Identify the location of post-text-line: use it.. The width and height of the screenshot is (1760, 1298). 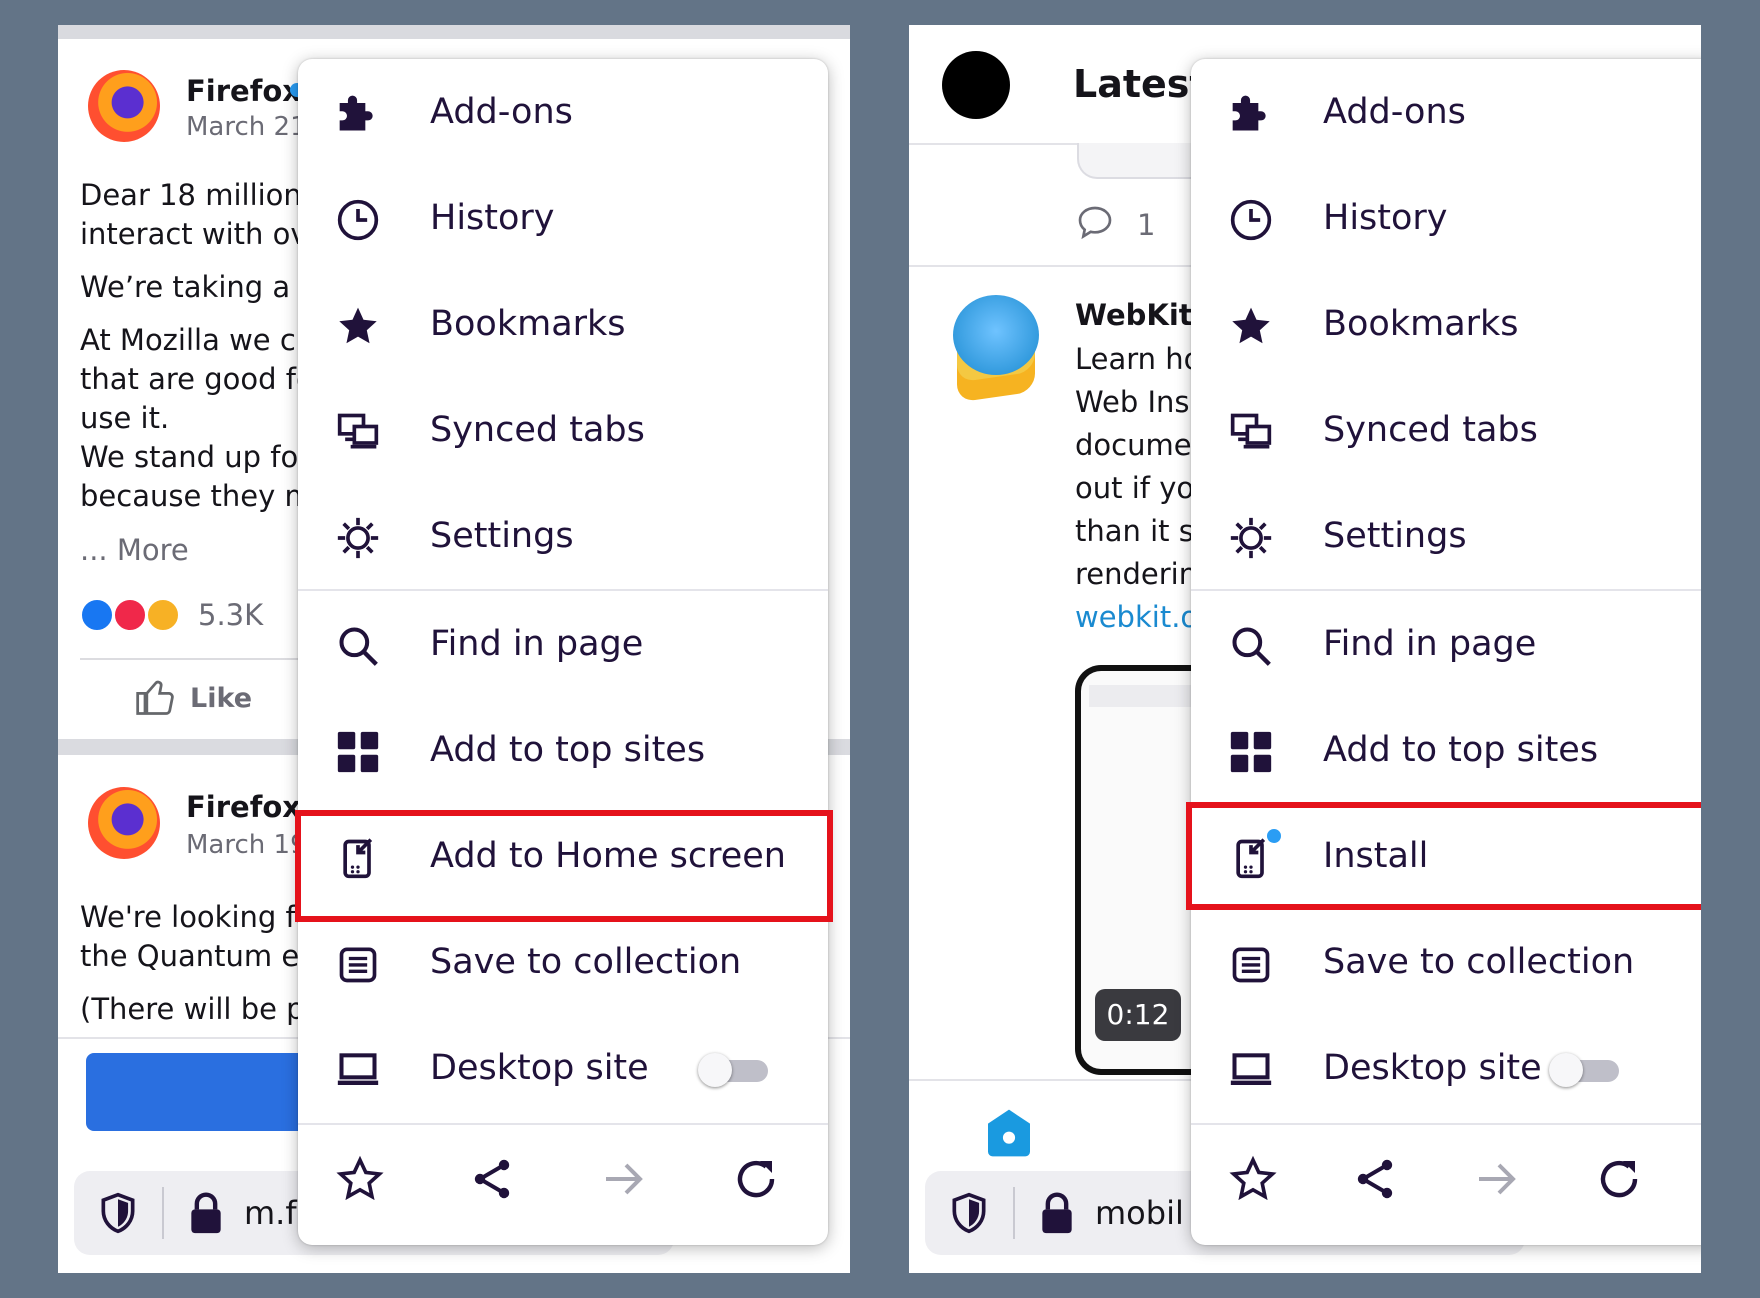
(125, 418).